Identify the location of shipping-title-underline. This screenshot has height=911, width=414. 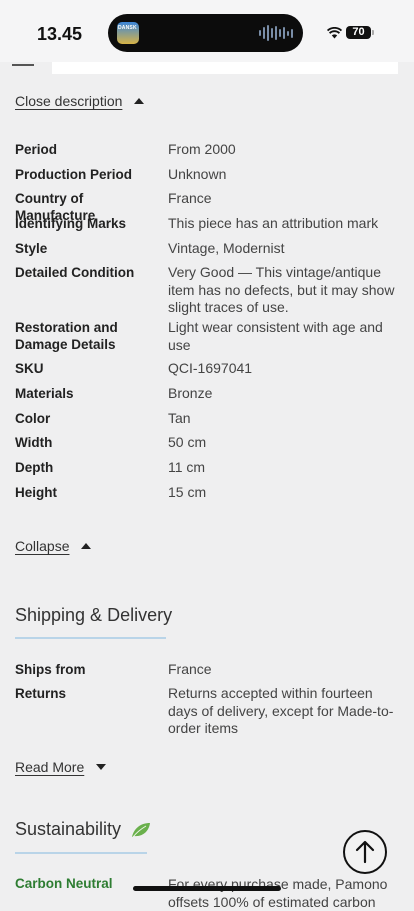
(90, 638).